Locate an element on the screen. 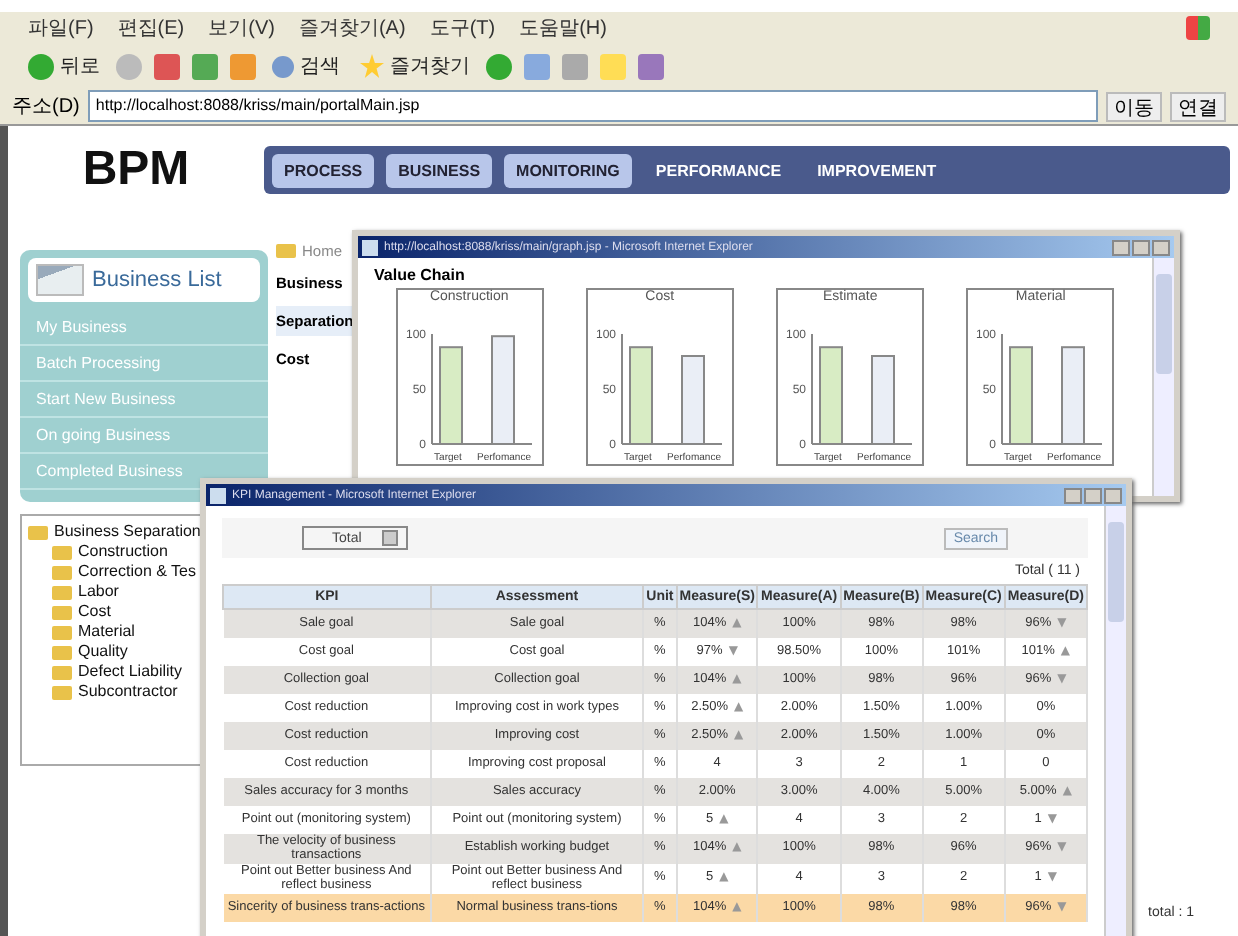 Image resolution: width=1238 pixels, height=936 pixels. menu-item: 즐겨찾기(A) is located at coordinates (352, 28).